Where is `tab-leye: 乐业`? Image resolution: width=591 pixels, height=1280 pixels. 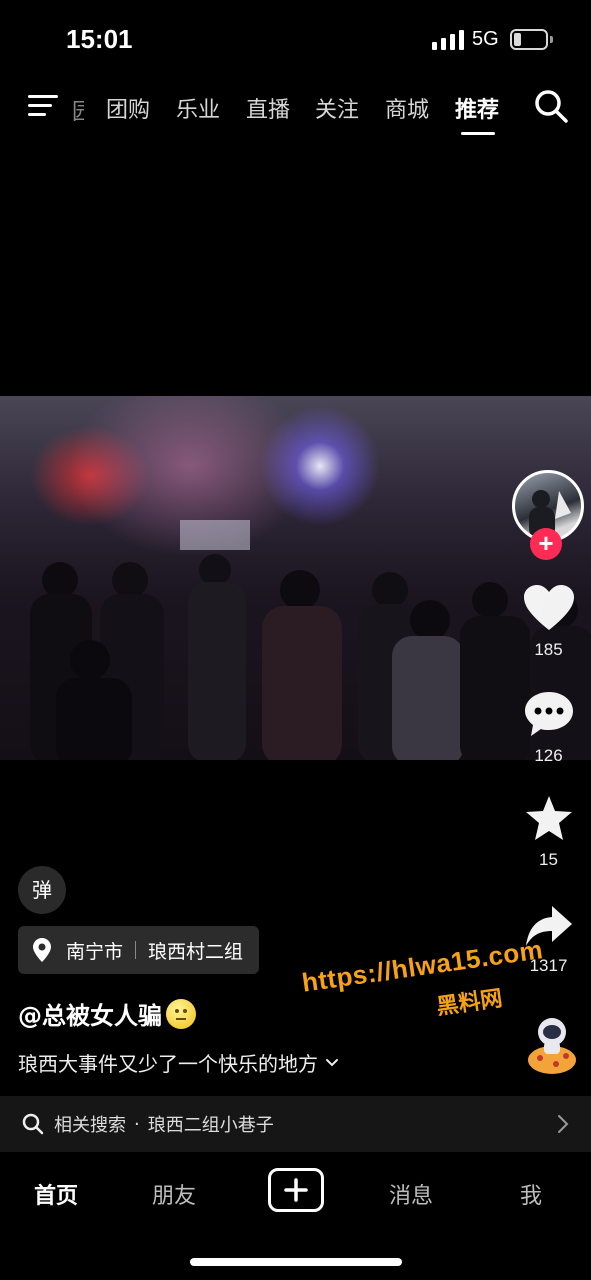
tab-leye: 乐业 is located at coordinates (198, 108).